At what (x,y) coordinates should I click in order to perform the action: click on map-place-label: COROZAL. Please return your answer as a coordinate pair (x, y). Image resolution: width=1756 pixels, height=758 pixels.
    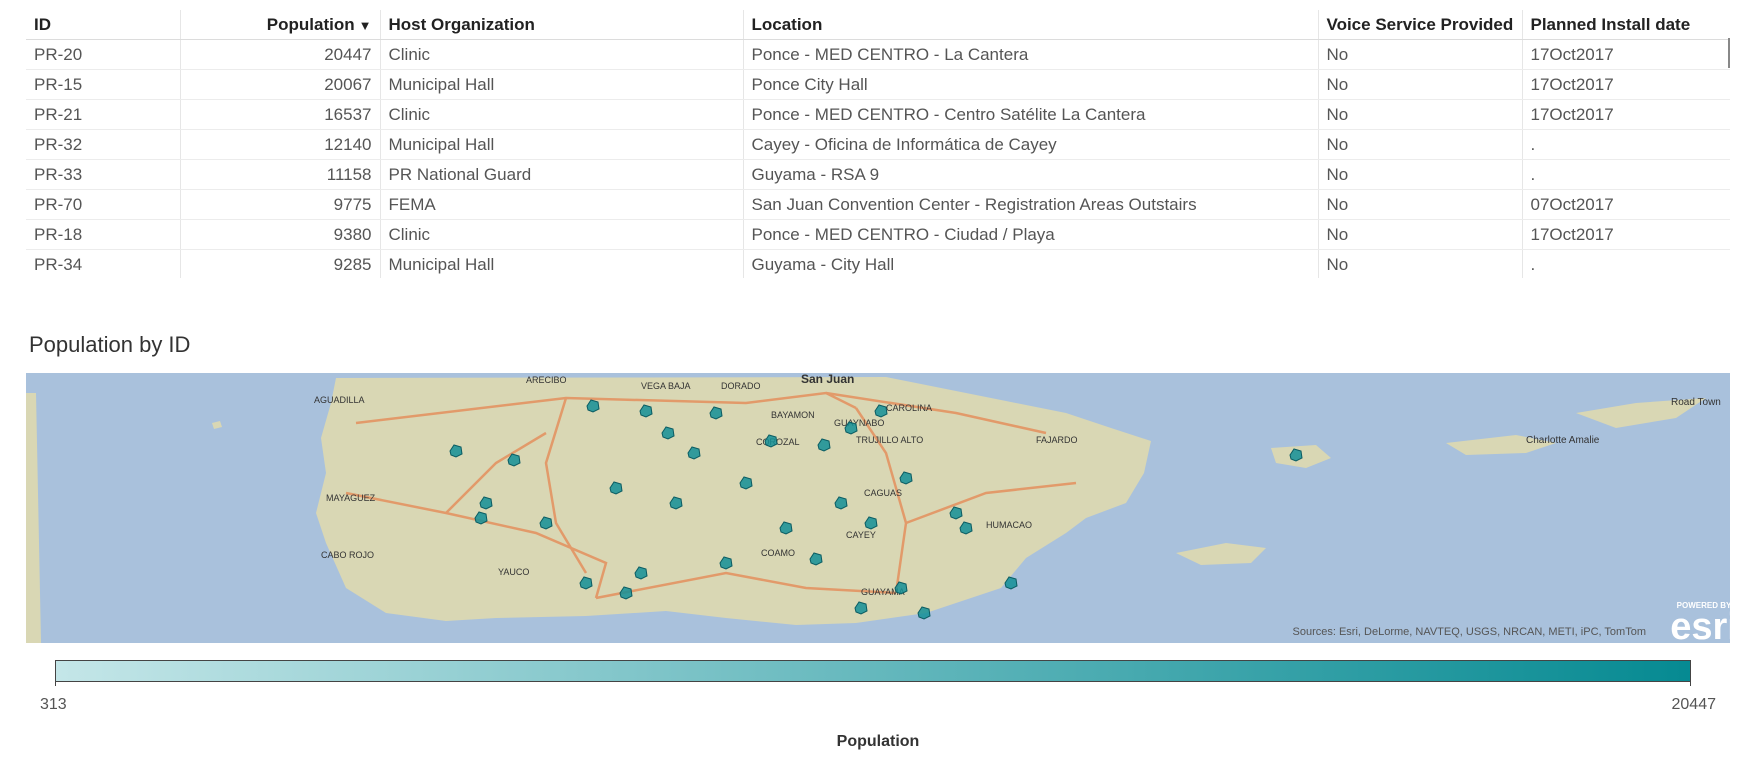
    Looking at the image, I should click on (778, 442).